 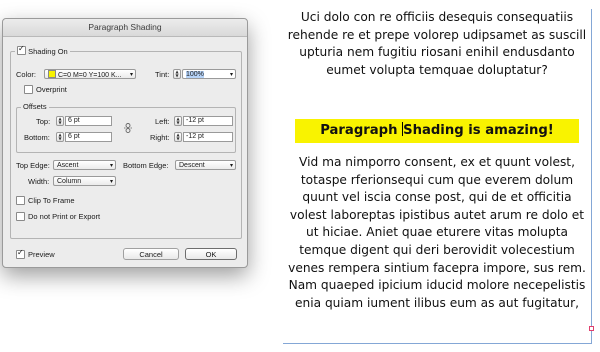 I want to click on bottom-edge-label: Bottom Edge:, so click(x=146, y=165).